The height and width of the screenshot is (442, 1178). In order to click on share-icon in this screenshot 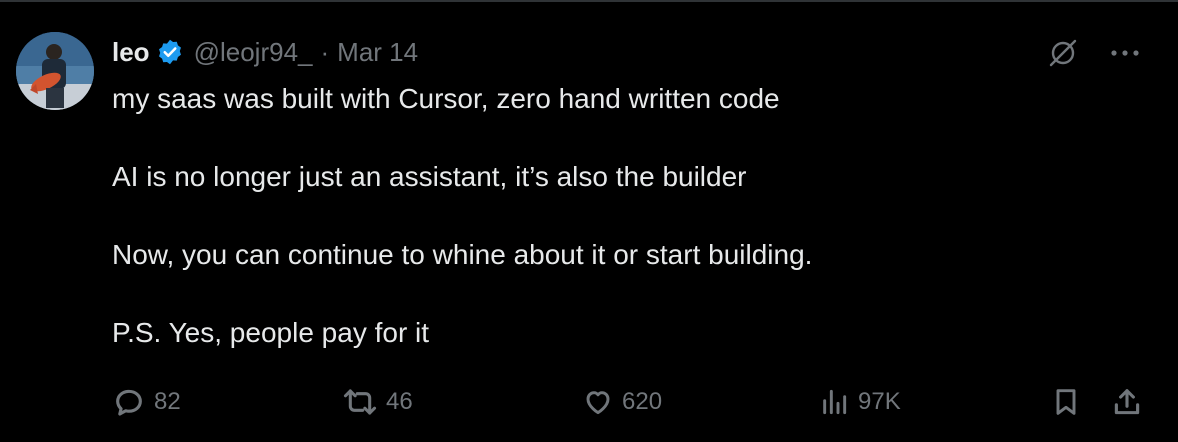, I will do `click(1127, 402)`.